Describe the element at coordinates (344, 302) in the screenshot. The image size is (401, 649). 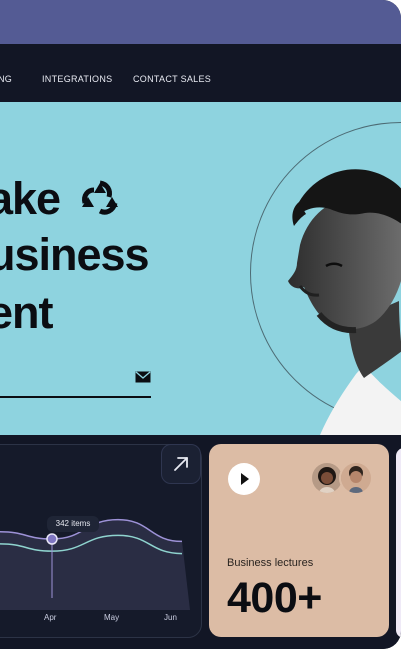
I see `man-portrait-image` at that location.